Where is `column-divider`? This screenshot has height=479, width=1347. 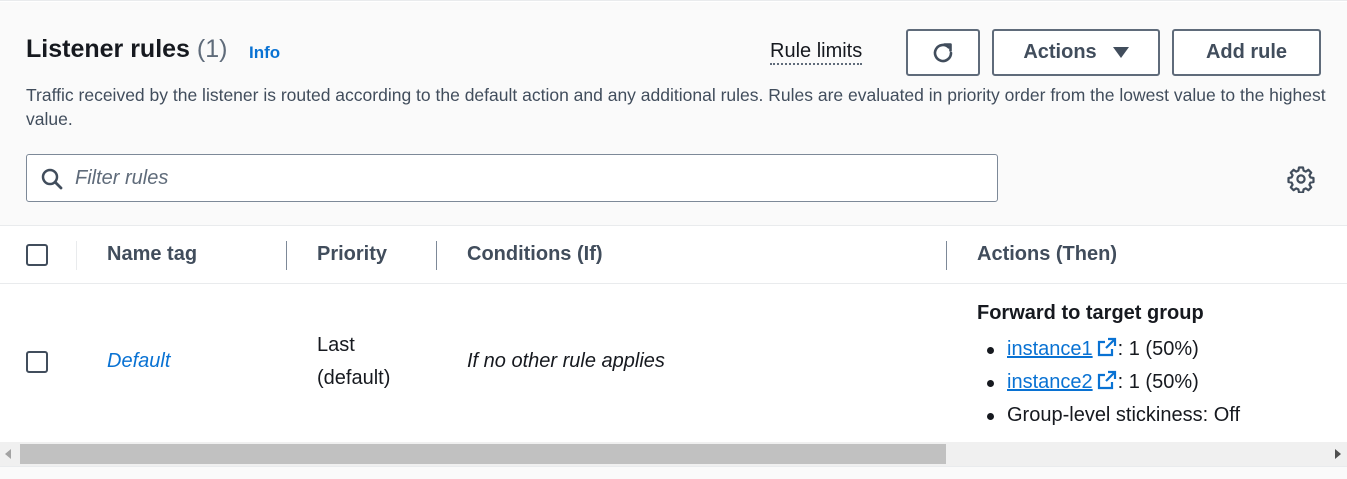
column-divider is located at coordinates (76, 255).